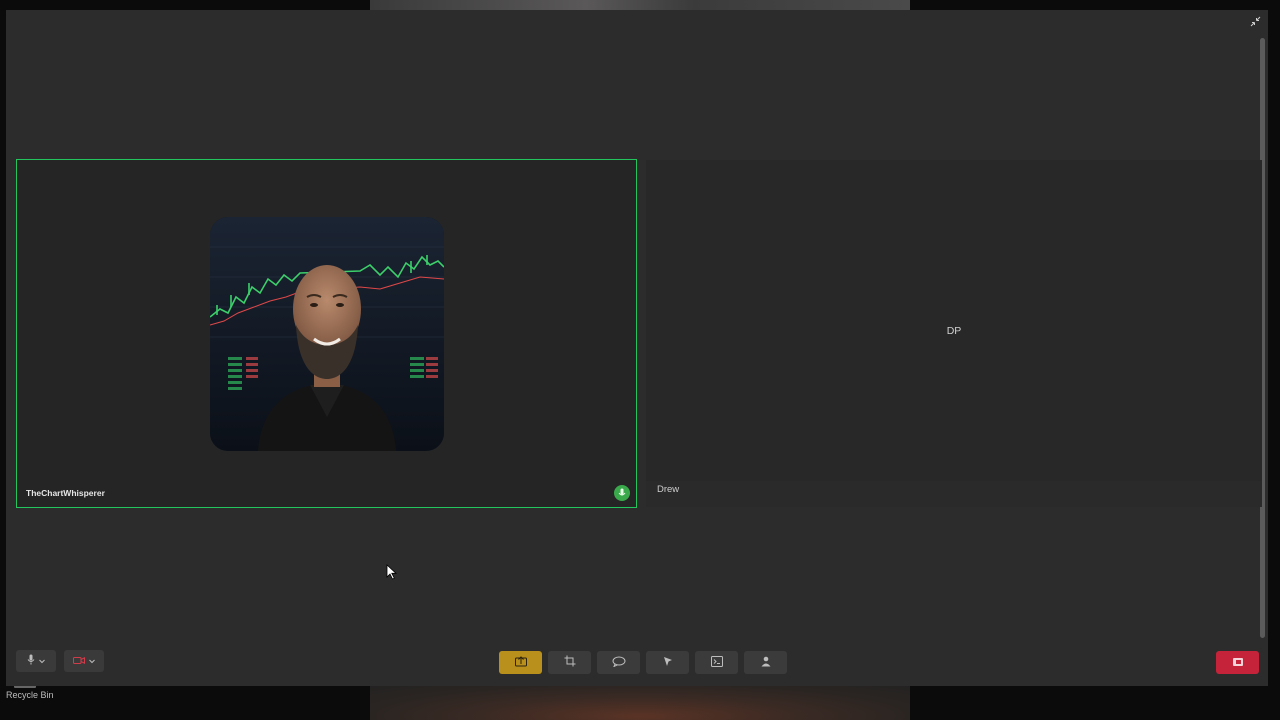  What do you see at coordinates (60, 661) in the screenshot?
I see `toolbar-left` at bounding box center [60, 661].